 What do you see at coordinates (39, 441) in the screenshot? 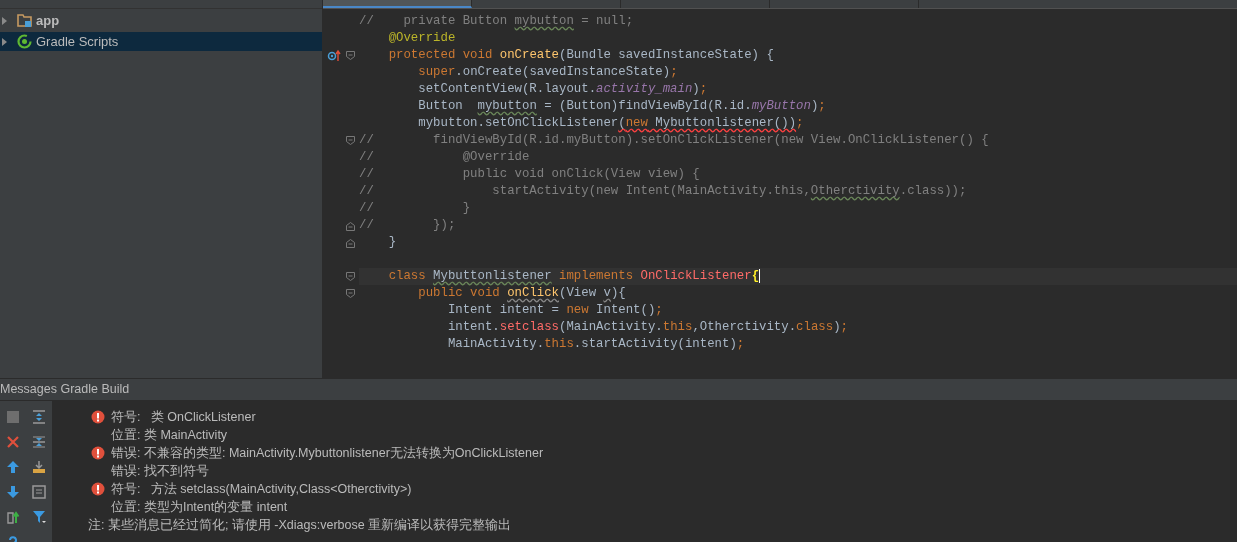
I see `collapse-all-icon` at bounding box center [39, 441].